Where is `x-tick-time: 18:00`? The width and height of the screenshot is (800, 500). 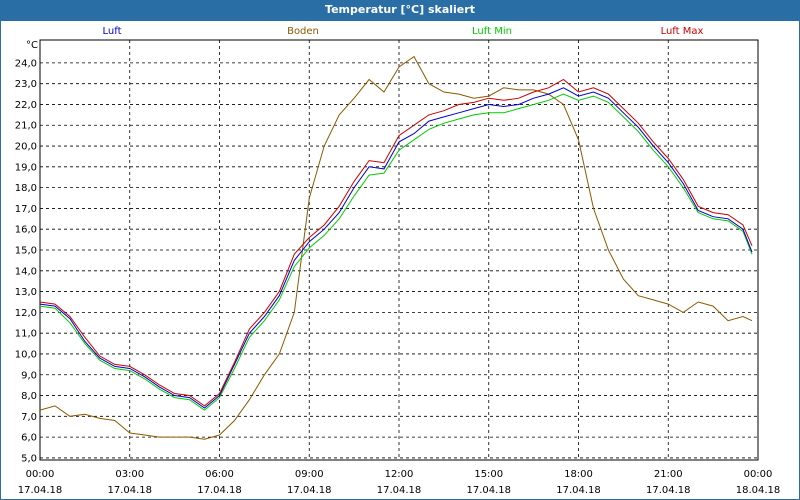 x-tick-time: 18:00 is located at coordinates (578, 474).